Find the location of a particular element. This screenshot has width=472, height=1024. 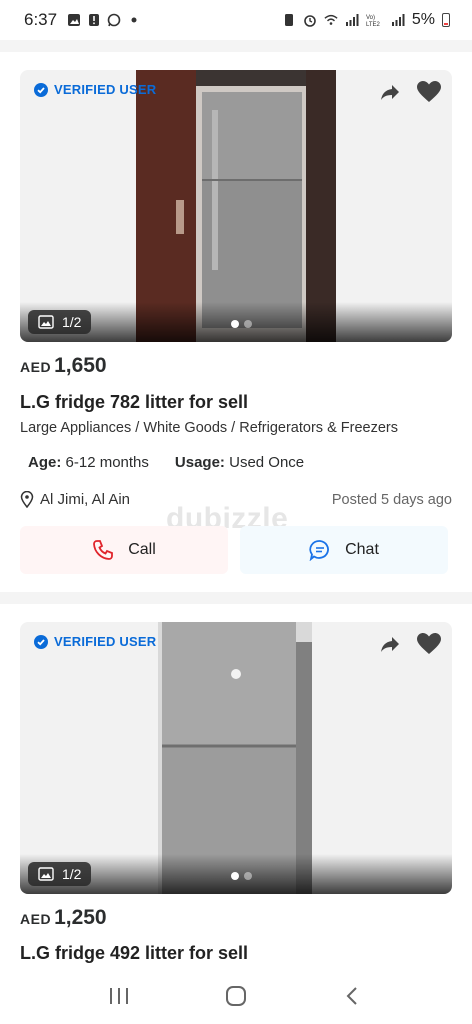

system-icons: Vo) LTE2 5% is located at coordinates (366, 20).